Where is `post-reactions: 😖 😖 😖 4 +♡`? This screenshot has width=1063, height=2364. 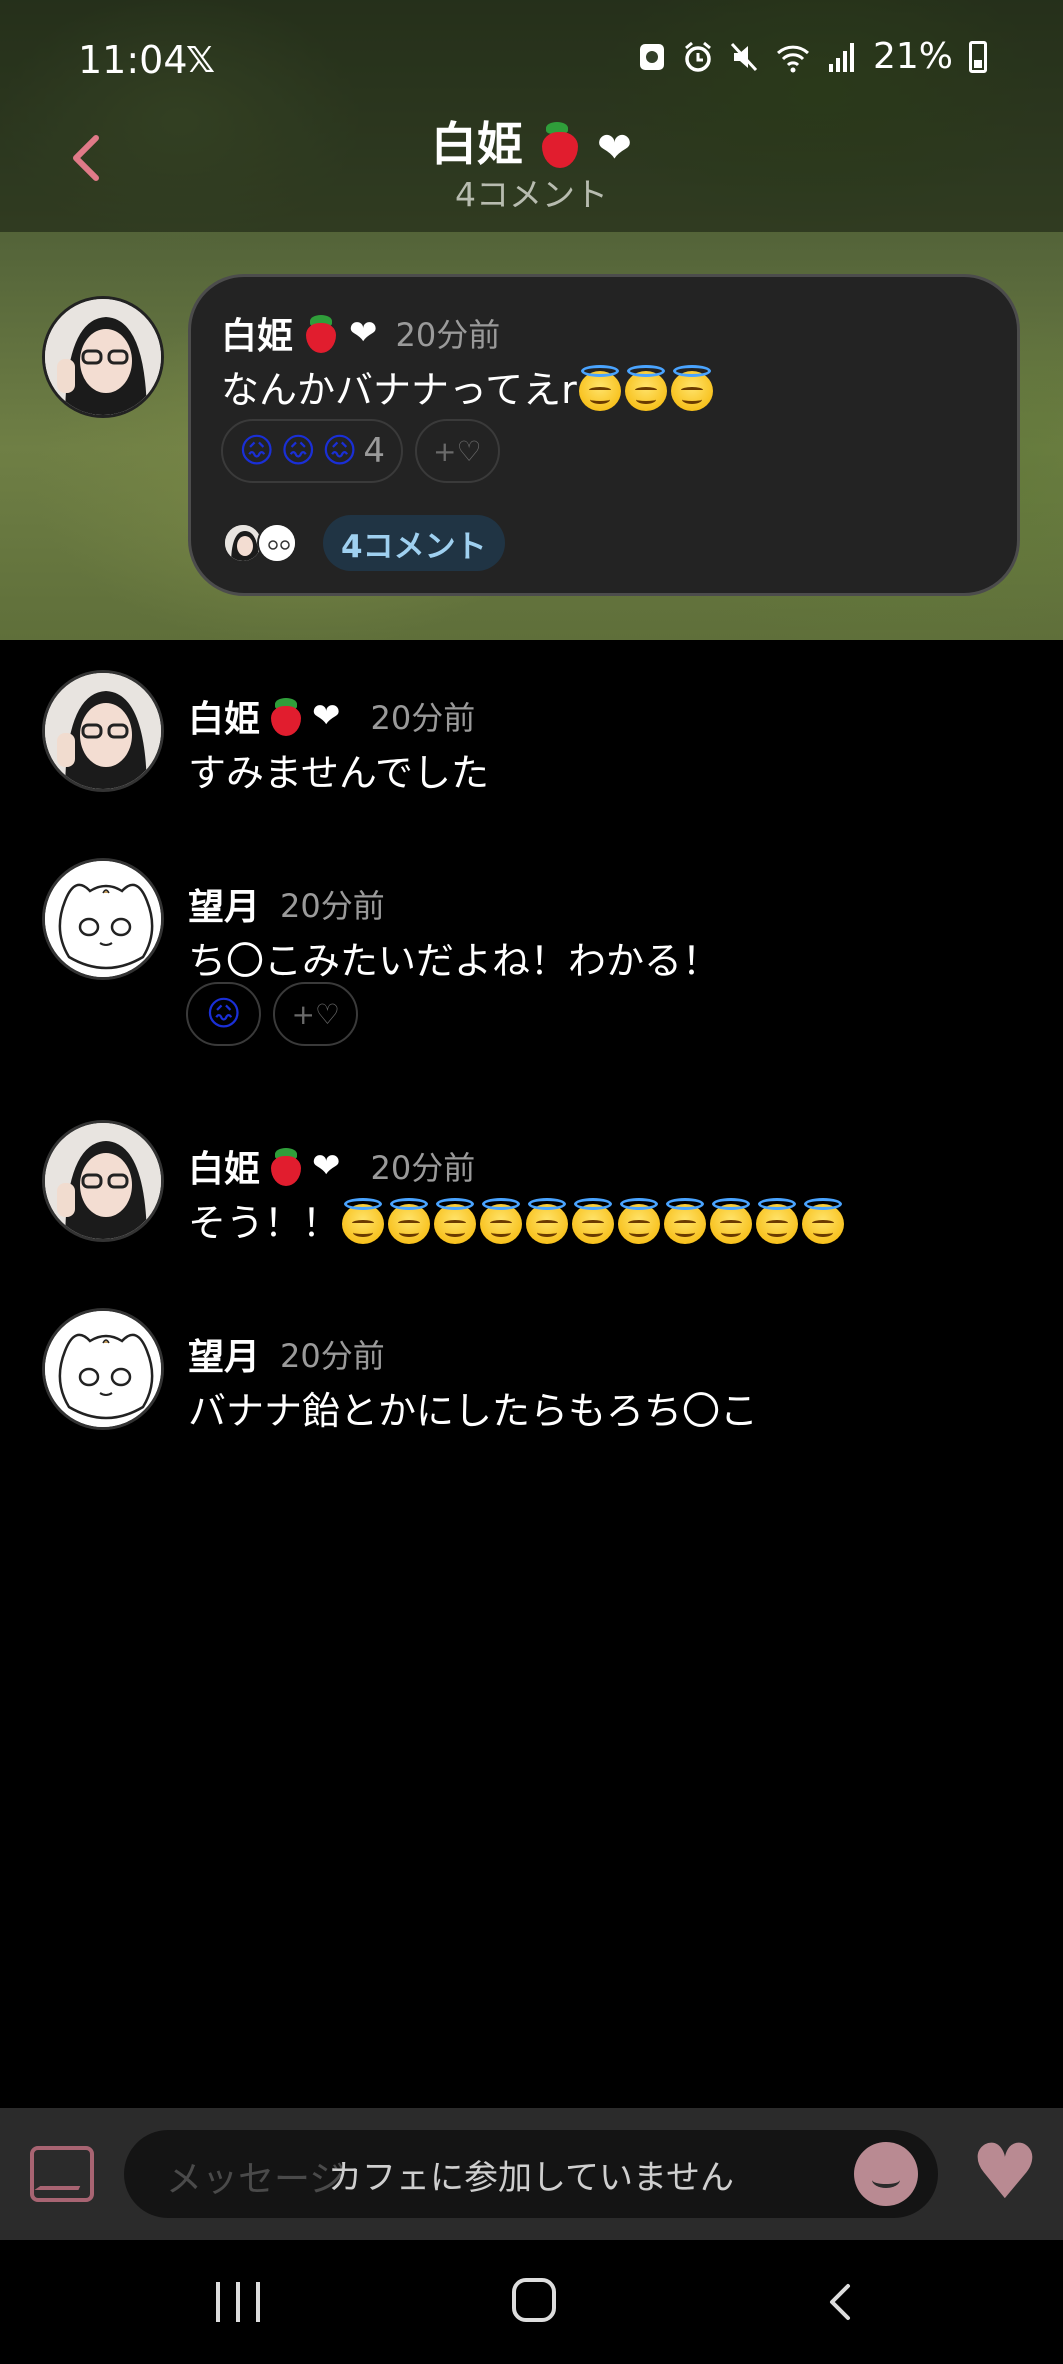
post-reactions: 😖 😖 😖 4 +♡ is located at coordinates (360, 451).